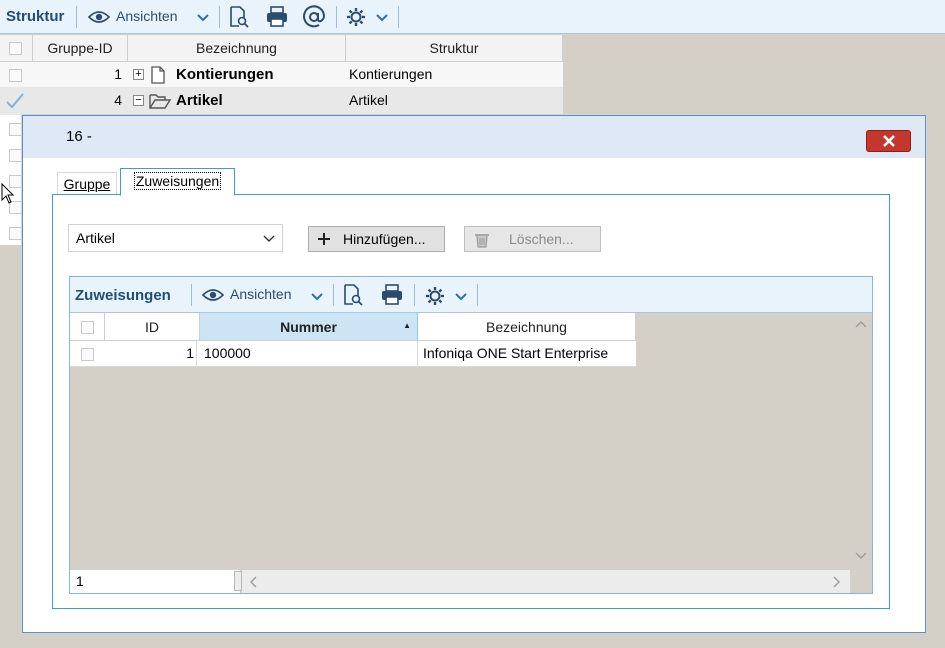 The width and height of the screenshot is (945, 648). What do you see at coordinates (391, 74) in the screenshot?
I see `group-structure: Kontierungen` at bounding box center [391, 74].